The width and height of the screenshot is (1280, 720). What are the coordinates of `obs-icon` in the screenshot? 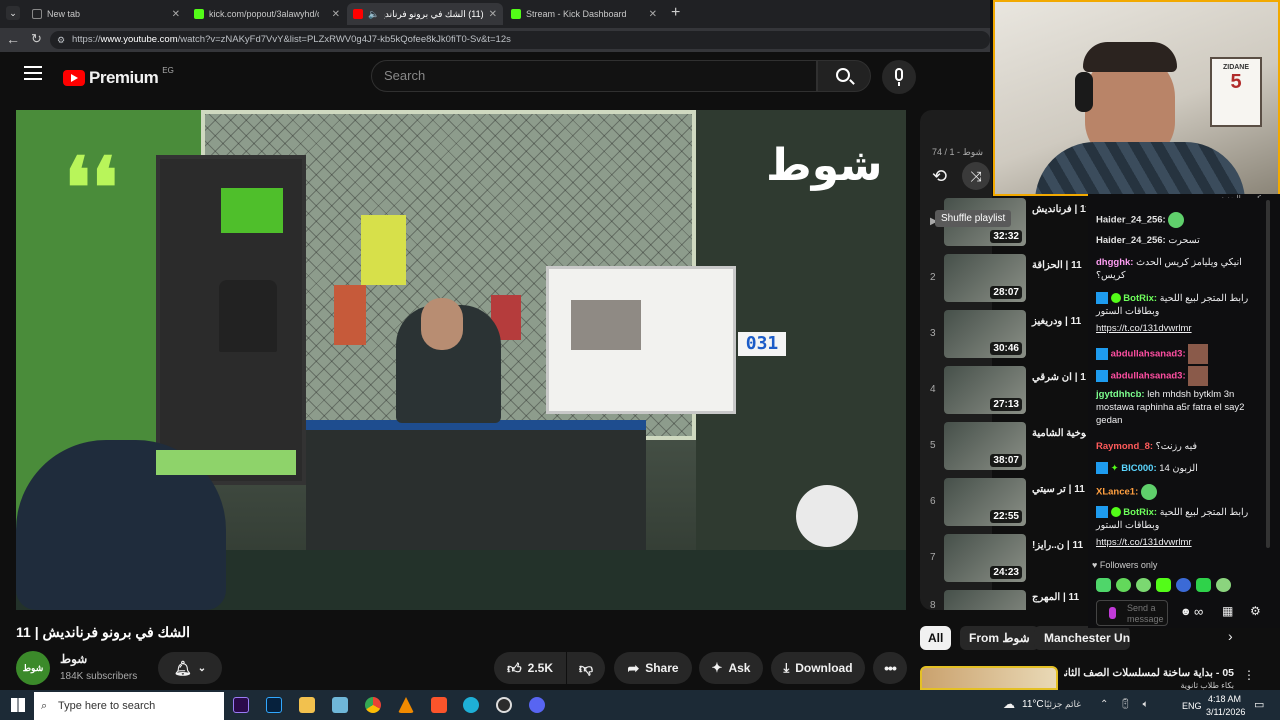 It's located at (504, 705).